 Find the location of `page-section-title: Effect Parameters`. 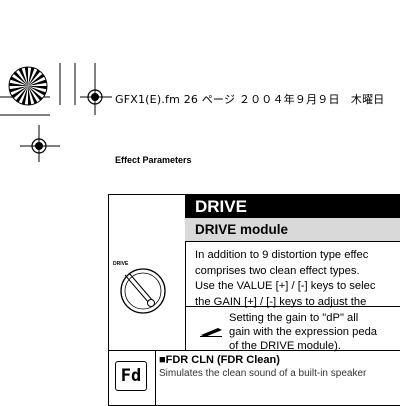

page-section-title: Effect Parameters is located at coordinates (153, 160).